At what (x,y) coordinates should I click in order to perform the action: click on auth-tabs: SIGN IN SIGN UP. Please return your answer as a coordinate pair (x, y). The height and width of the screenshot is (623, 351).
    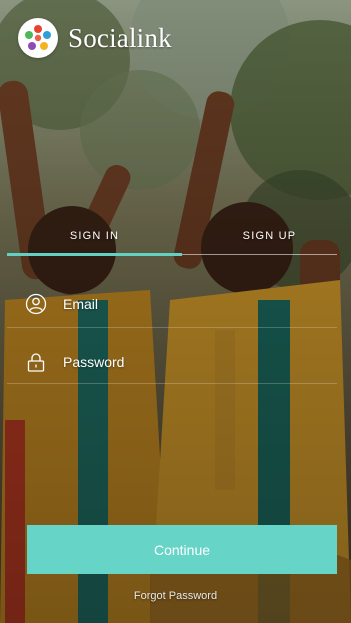
    Looking at the image, I should click on (175, 238).